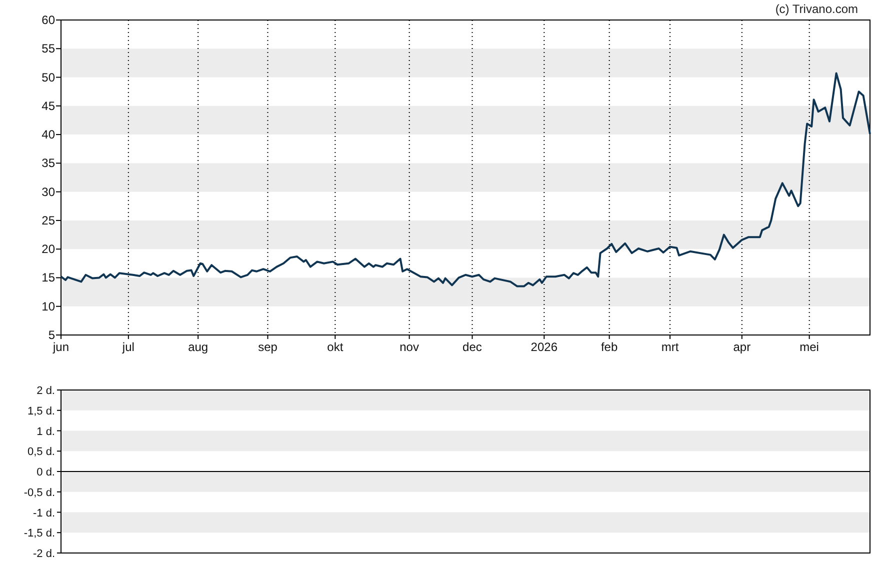 The image size is (888, 565). What do you see at coordinates (48, 249) in the screenshot?
I see `axis-tick-label: 20` at bounding box center [48, 249].